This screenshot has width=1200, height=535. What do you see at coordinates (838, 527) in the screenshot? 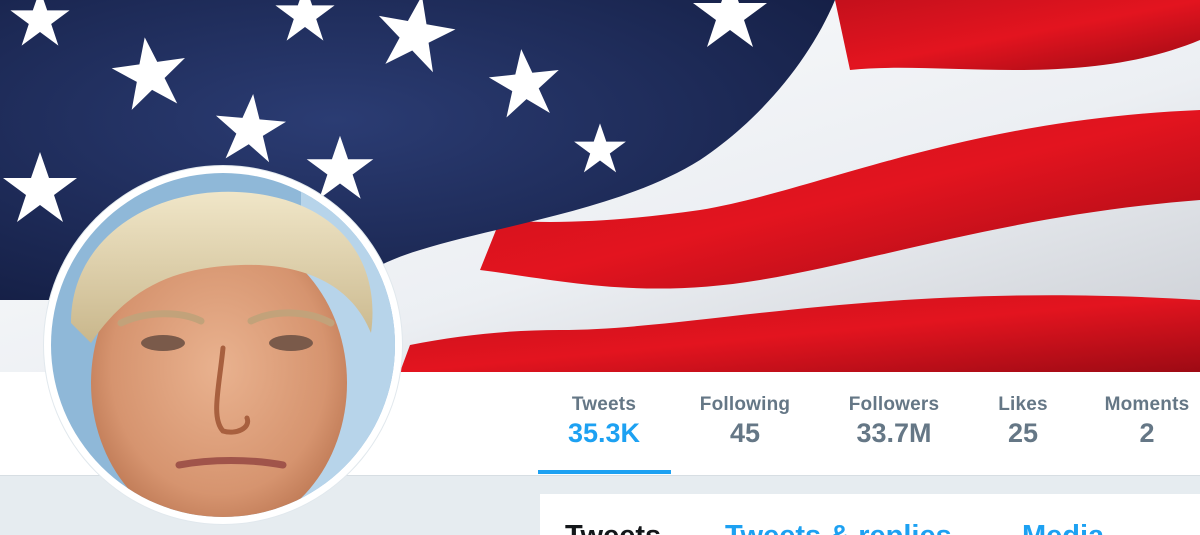
I see `tab-tweets-replies: Tweets & replies` at bounding box center [838, 527].